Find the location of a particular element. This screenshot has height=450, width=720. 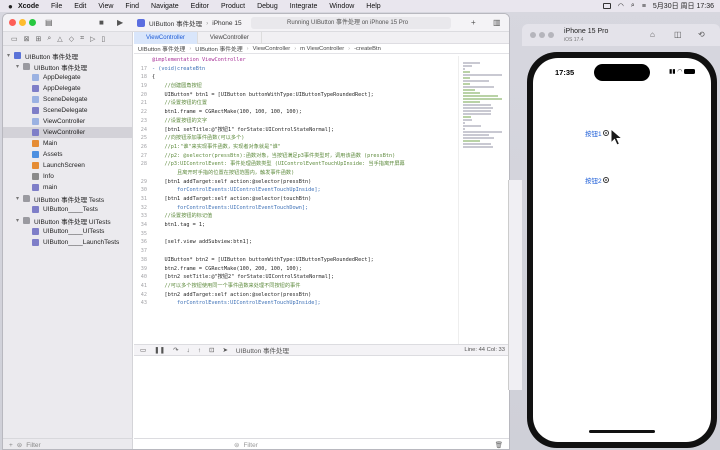

code-line: 21 //设置按钮的位置 is located at coordinates (295, 103).